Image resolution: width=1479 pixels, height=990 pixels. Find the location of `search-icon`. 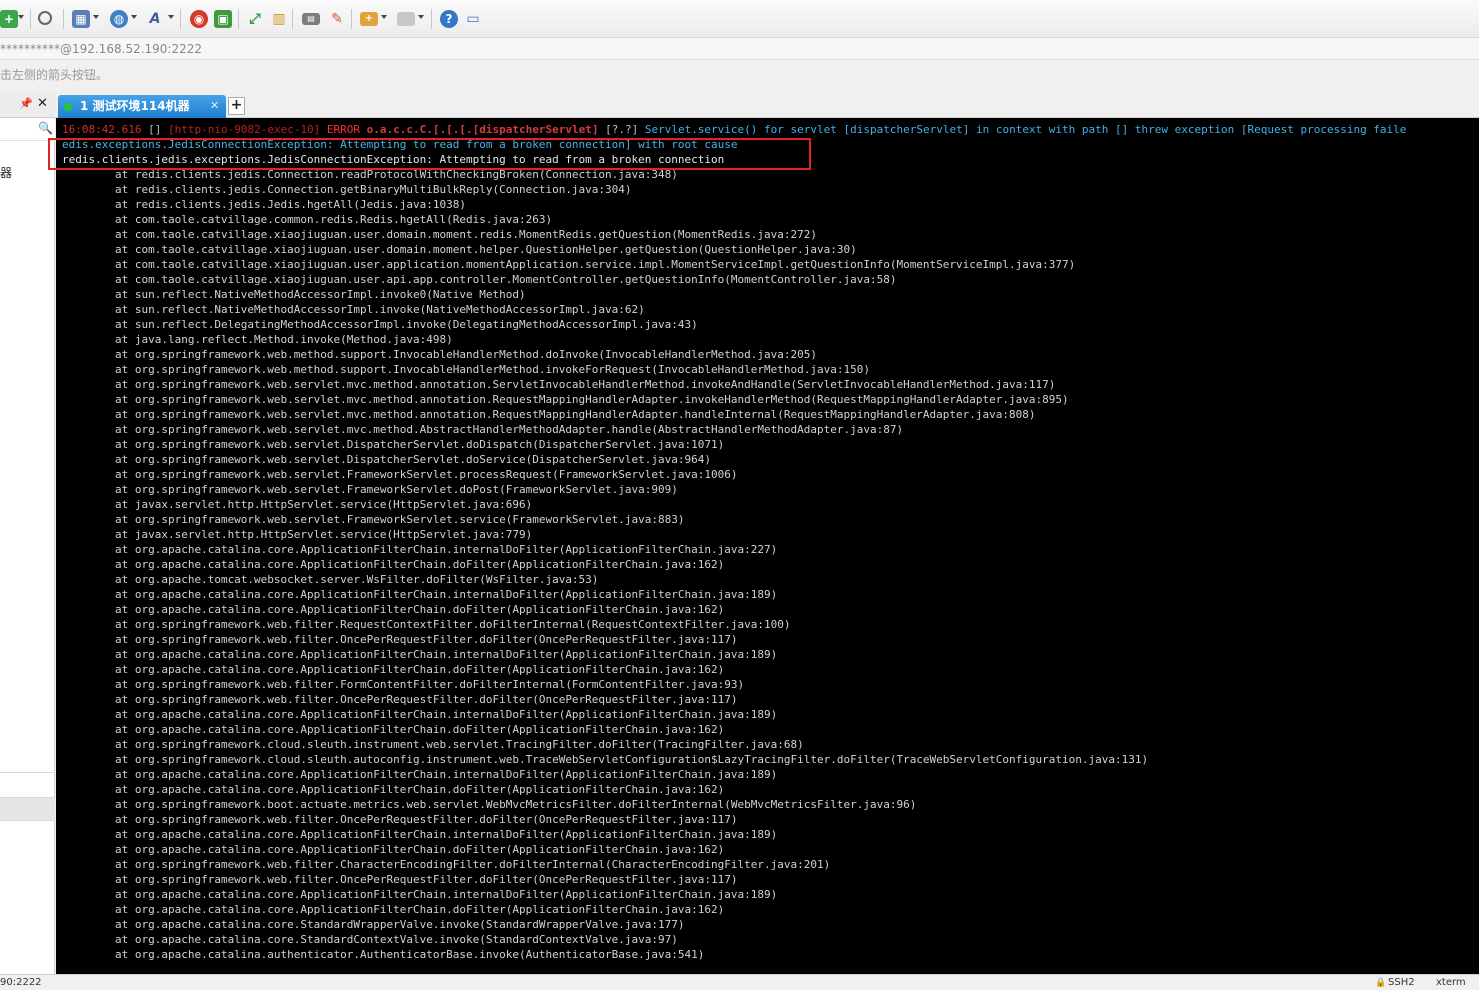

search-icon is located at coordinates (45, 18).